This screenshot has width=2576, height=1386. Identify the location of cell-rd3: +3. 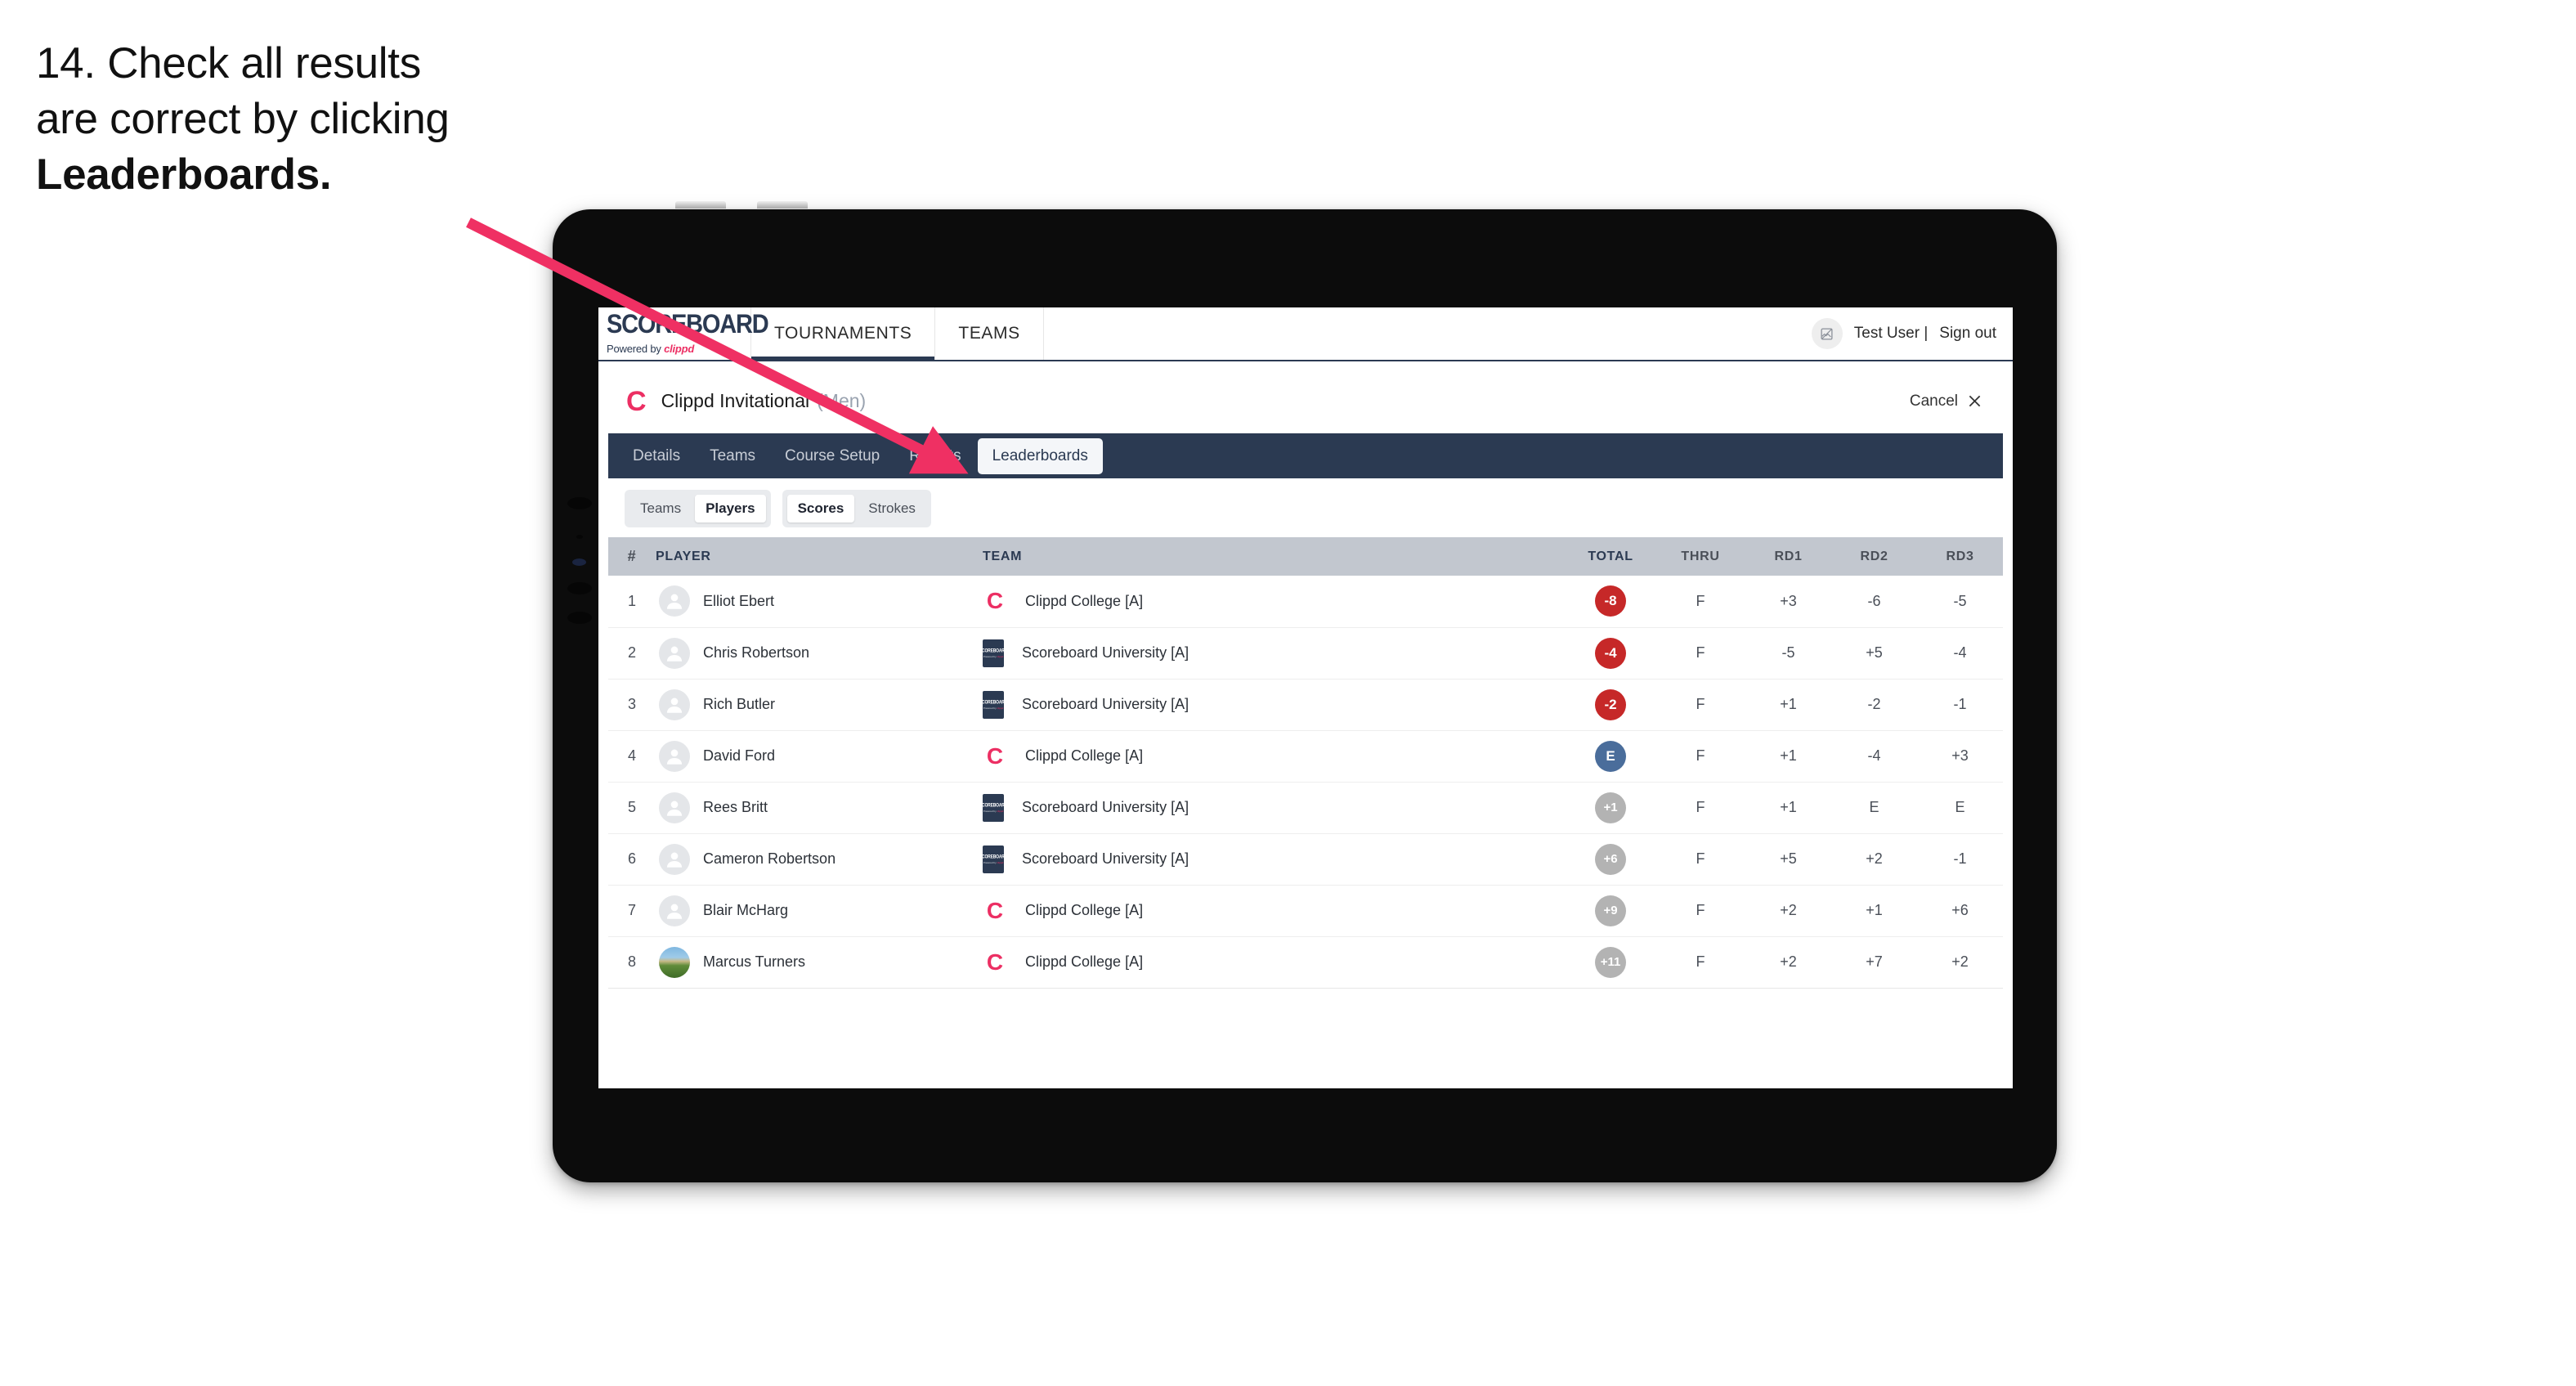
(1960, 756).